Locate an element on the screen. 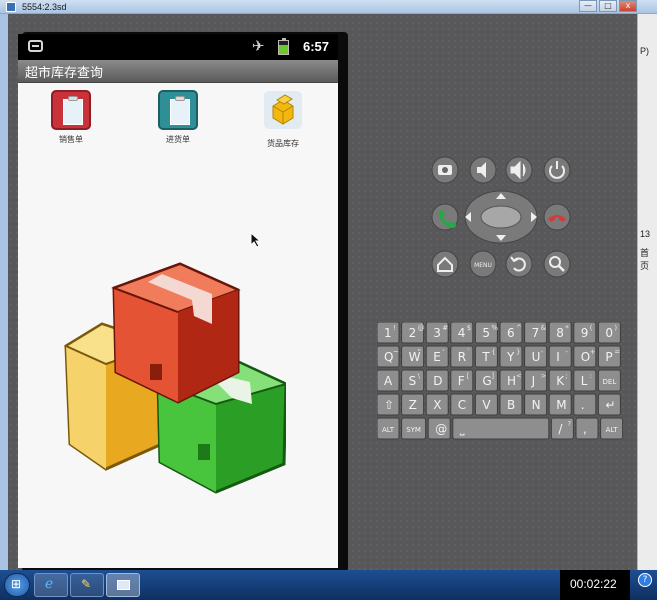 Image resolution: width=657 pixels, height=600 pixels. keyboard-key-alt-label: < is located at coordinates (519, 376).